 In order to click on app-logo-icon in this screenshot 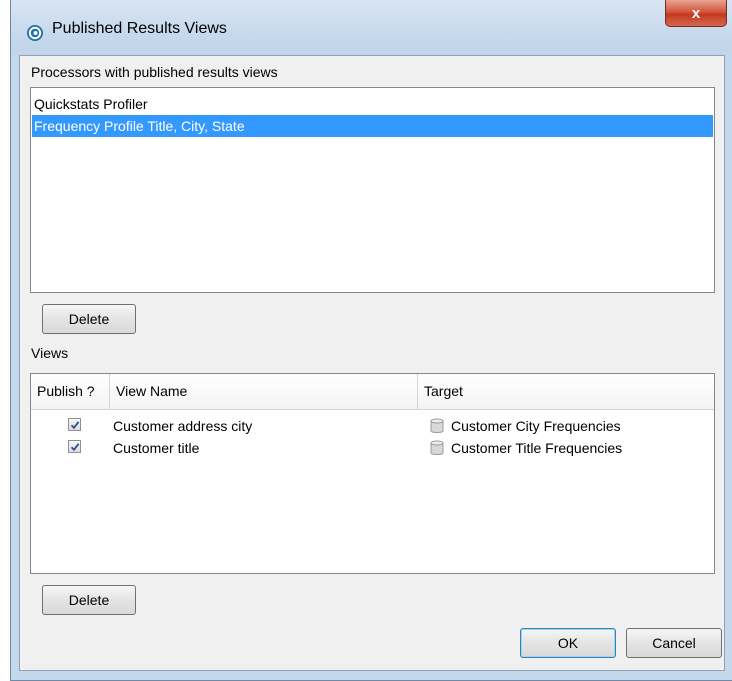, I will do `click(35, 33)`.